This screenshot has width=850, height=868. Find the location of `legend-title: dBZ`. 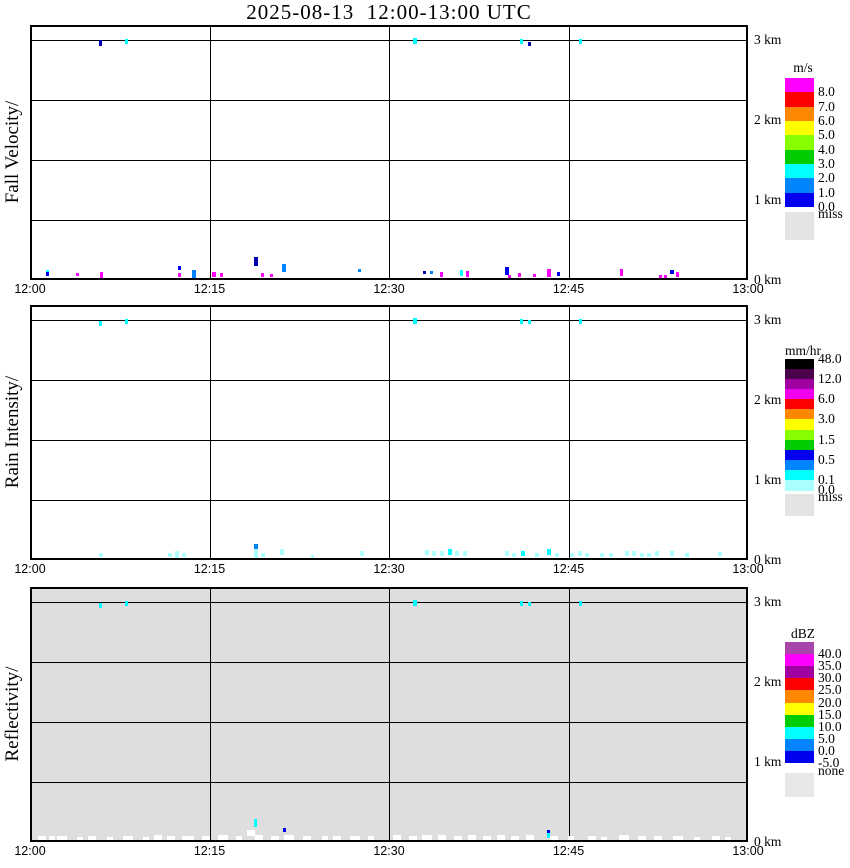

legend-title: dBZ is located at coordinates (803, 633).